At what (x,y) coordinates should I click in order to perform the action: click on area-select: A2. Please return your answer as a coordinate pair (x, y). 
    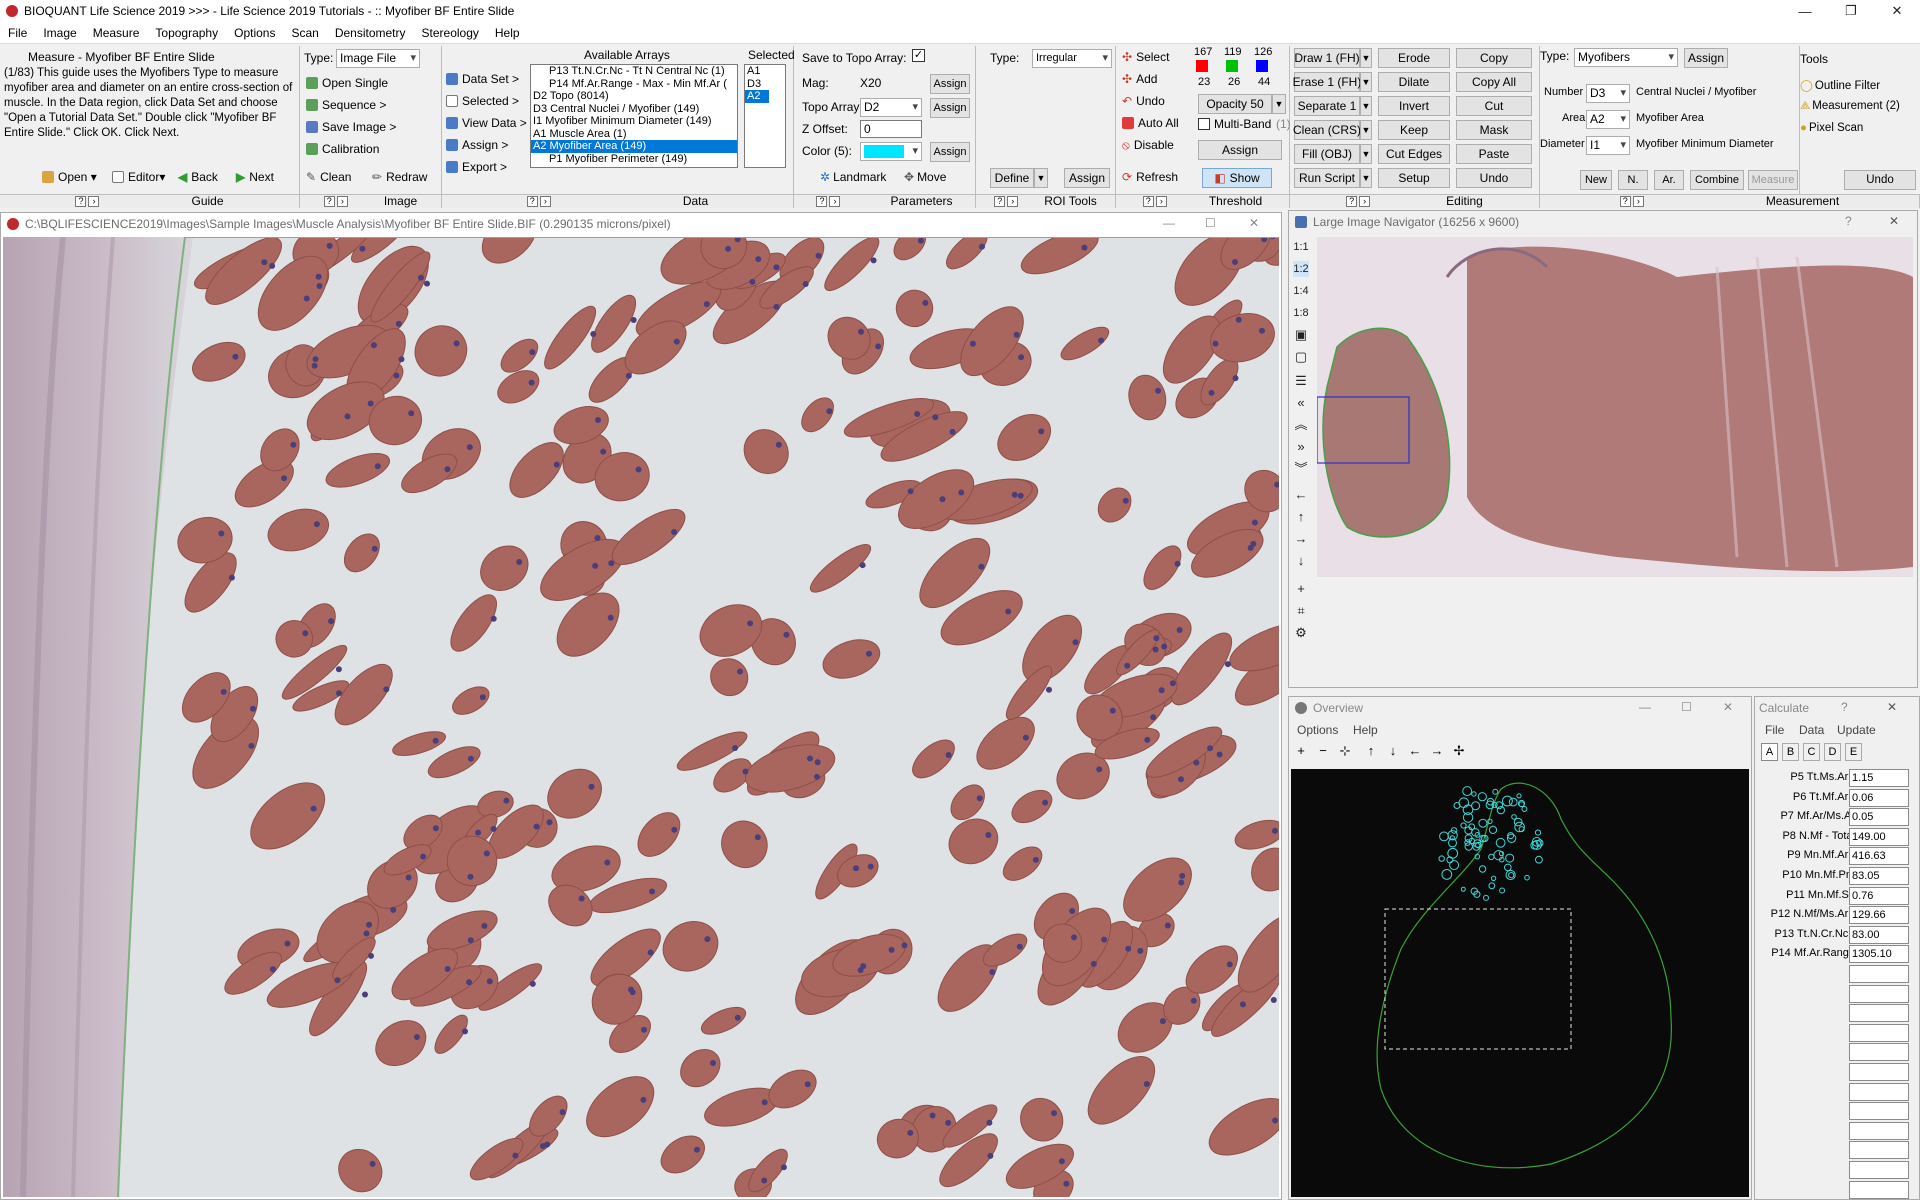
    Looking at the image, I should click on (1608, 119).